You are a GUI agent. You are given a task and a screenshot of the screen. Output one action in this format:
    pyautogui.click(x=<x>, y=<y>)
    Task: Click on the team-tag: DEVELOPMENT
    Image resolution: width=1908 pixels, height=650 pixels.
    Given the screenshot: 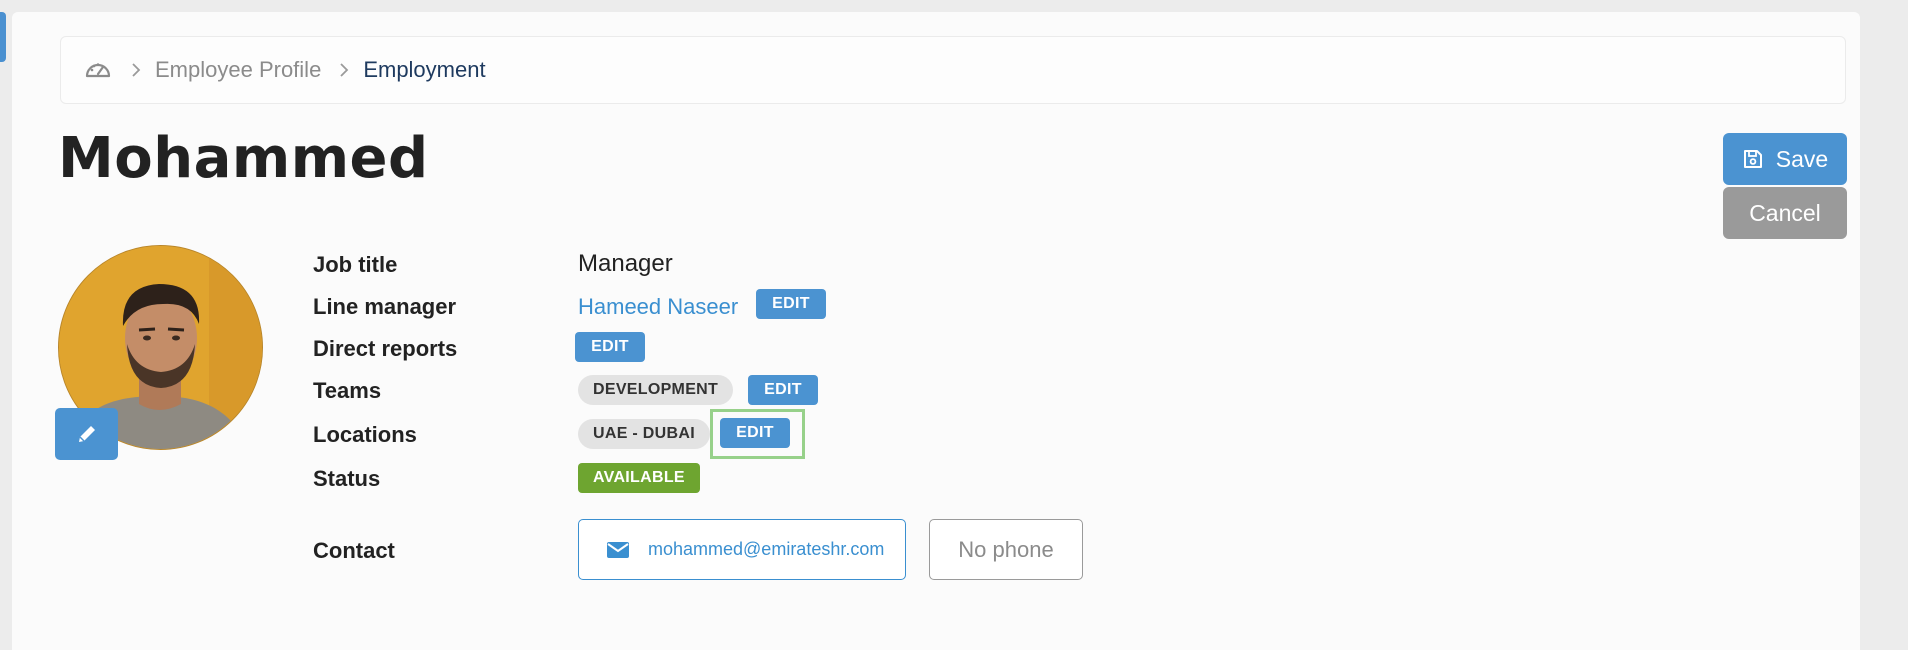 What is the action you would take?
    pyautogui.click(x=656, y=390)
    